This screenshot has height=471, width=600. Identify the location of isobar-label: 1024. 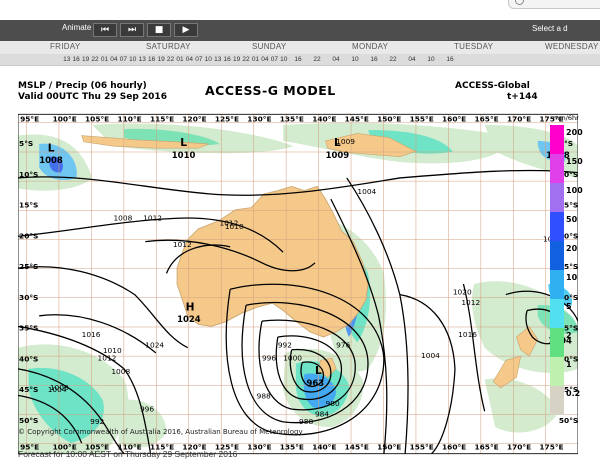
(154, 345).